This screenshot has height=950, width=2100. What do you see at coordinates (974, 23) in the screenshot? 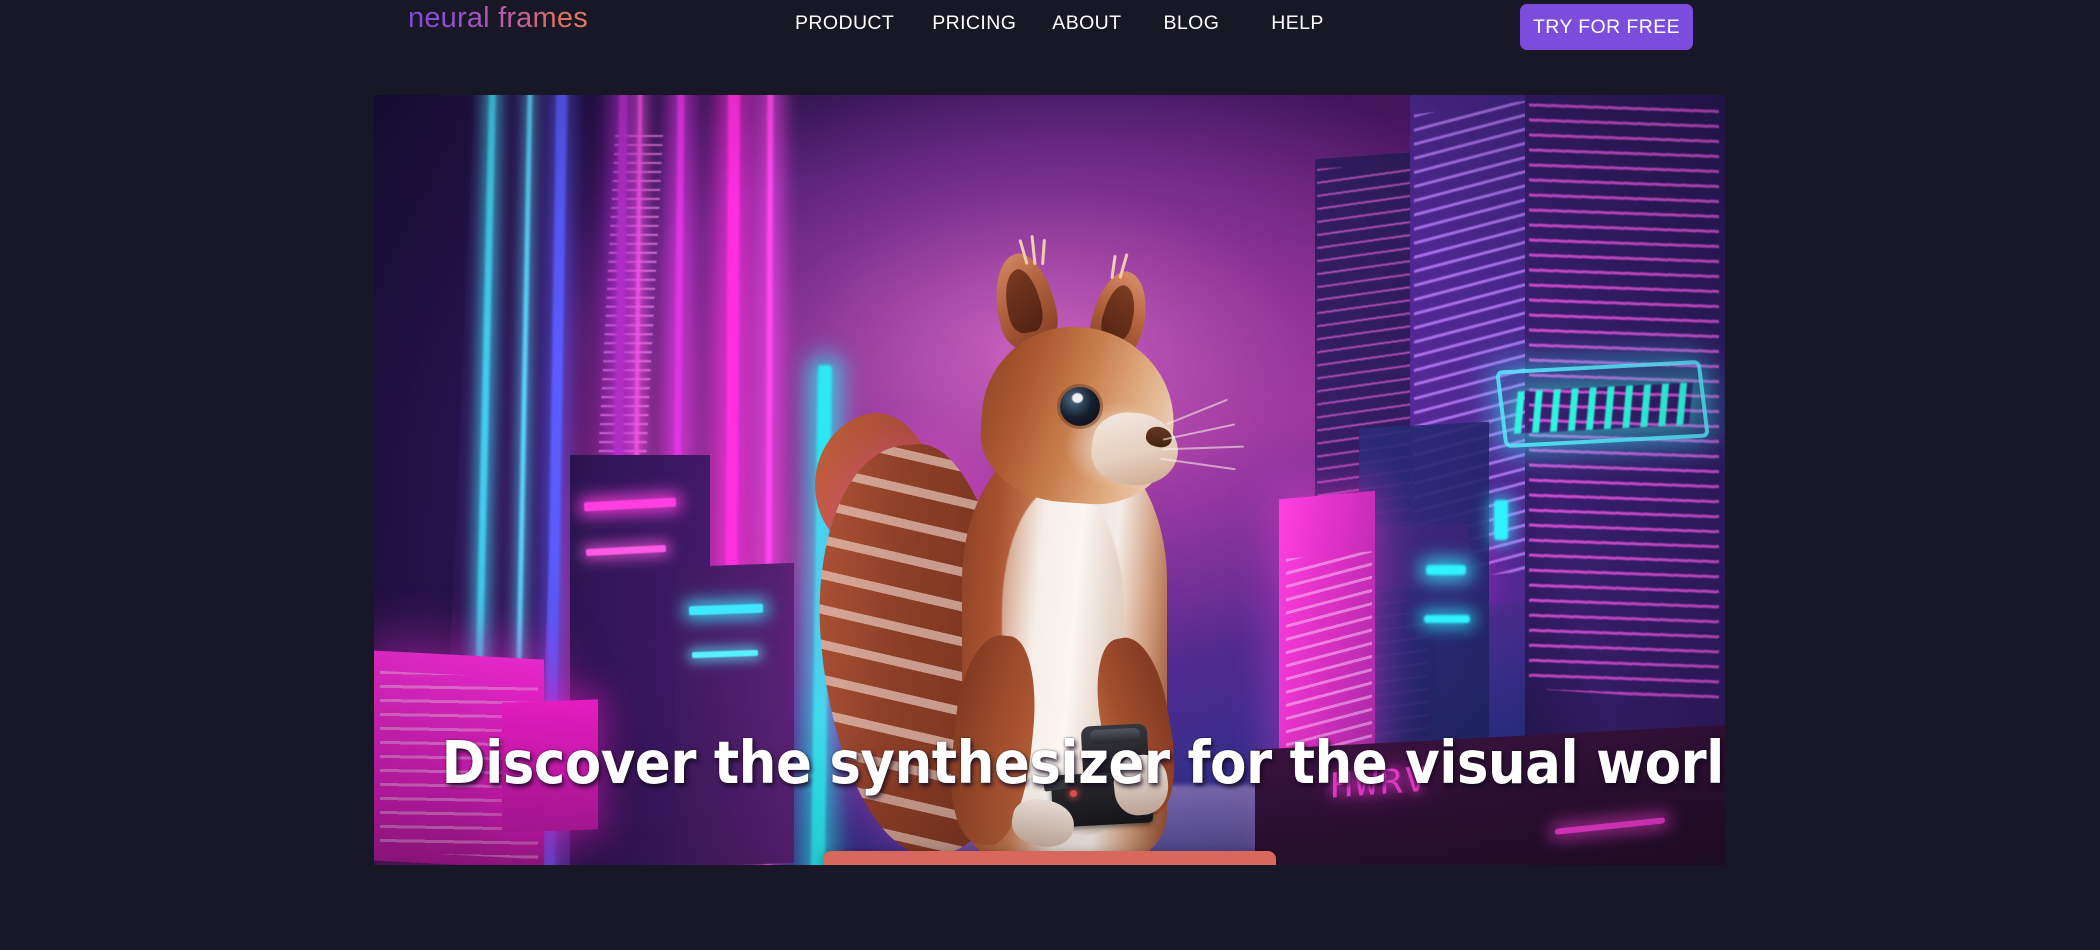
I see `nav-item-pricing: PRICING` at bounding box center [974, 23].